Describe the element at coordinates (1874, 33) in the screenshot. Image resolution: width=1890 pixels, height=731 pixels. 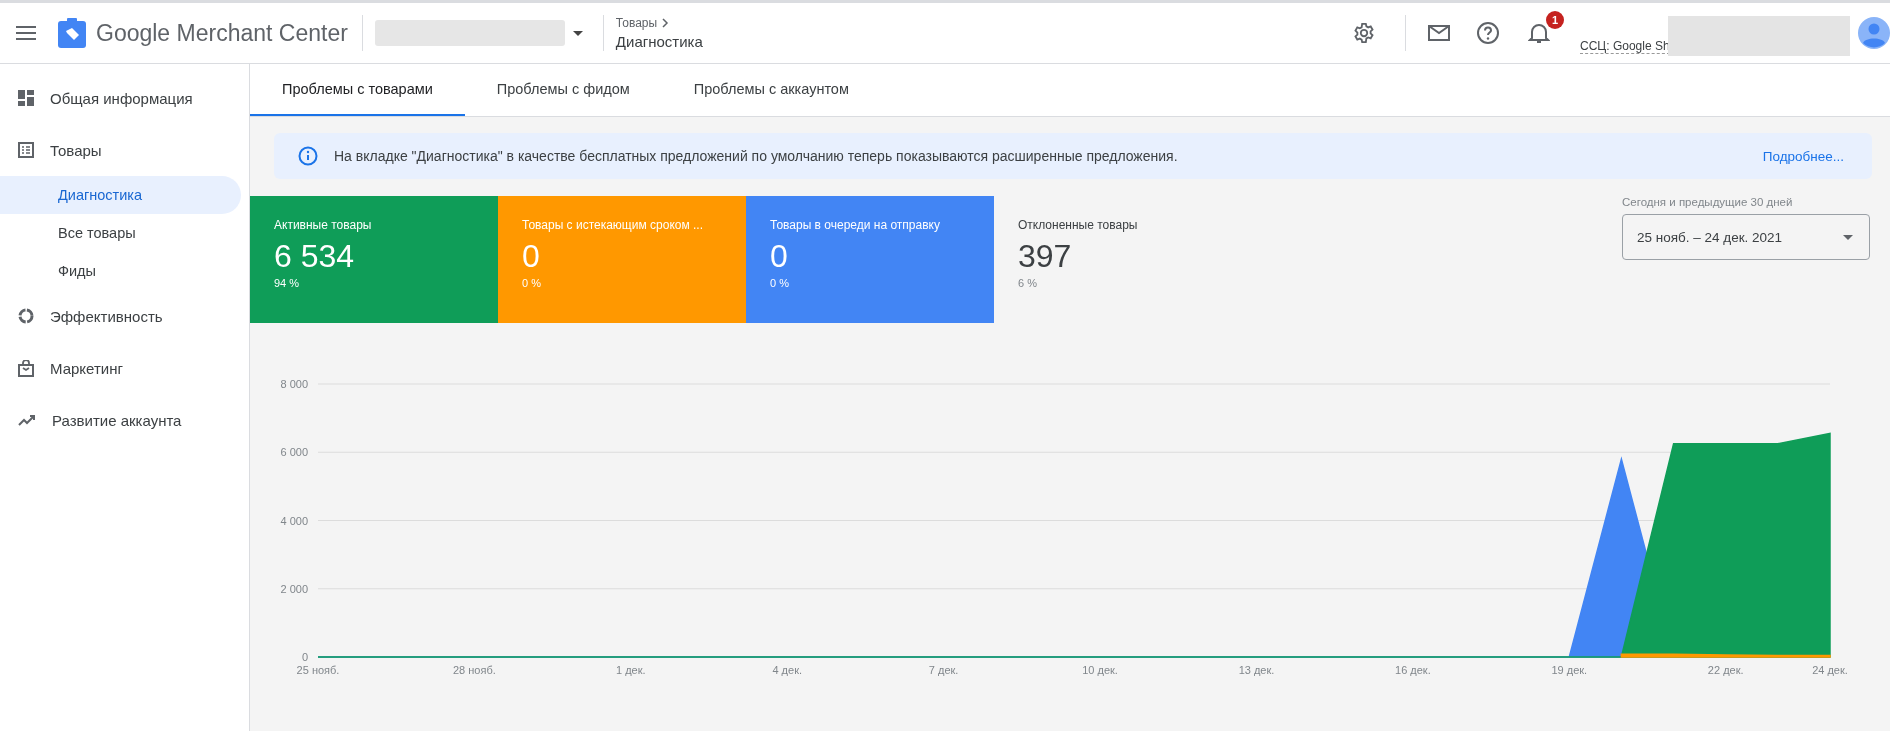
I see `avatar-icon` at that location.